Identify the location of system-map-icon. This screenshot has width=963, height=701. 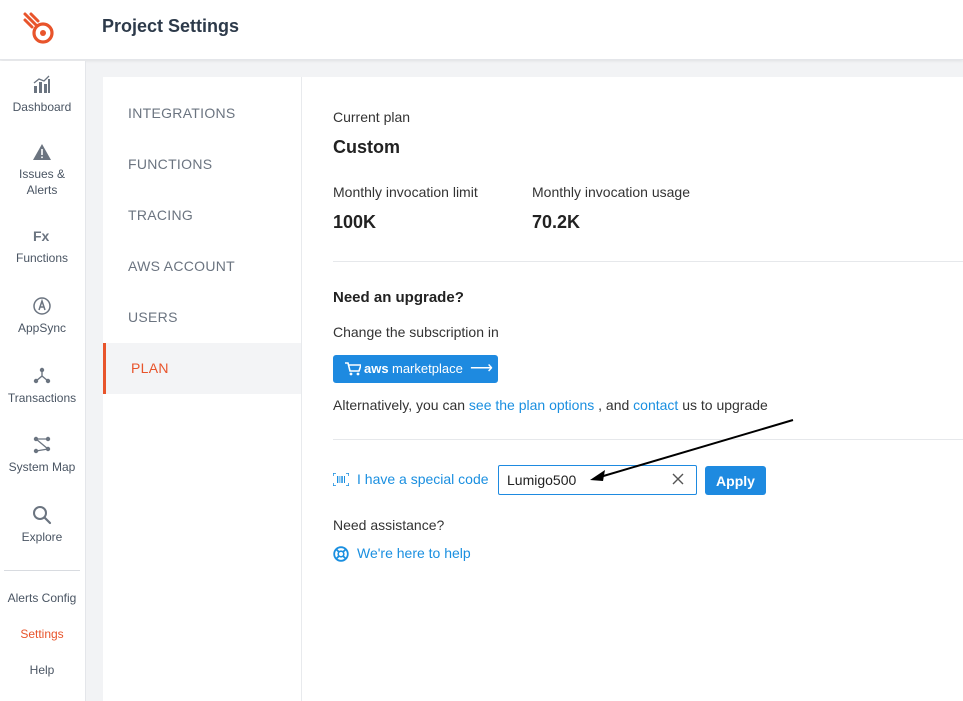
(42, 445).